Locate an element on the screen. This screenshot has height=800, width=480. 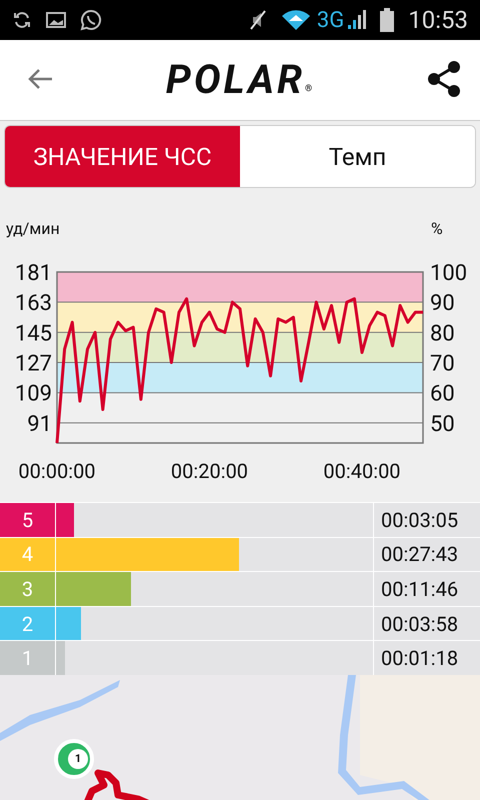
tick-label: 70 is located at coordinates (442, 363).